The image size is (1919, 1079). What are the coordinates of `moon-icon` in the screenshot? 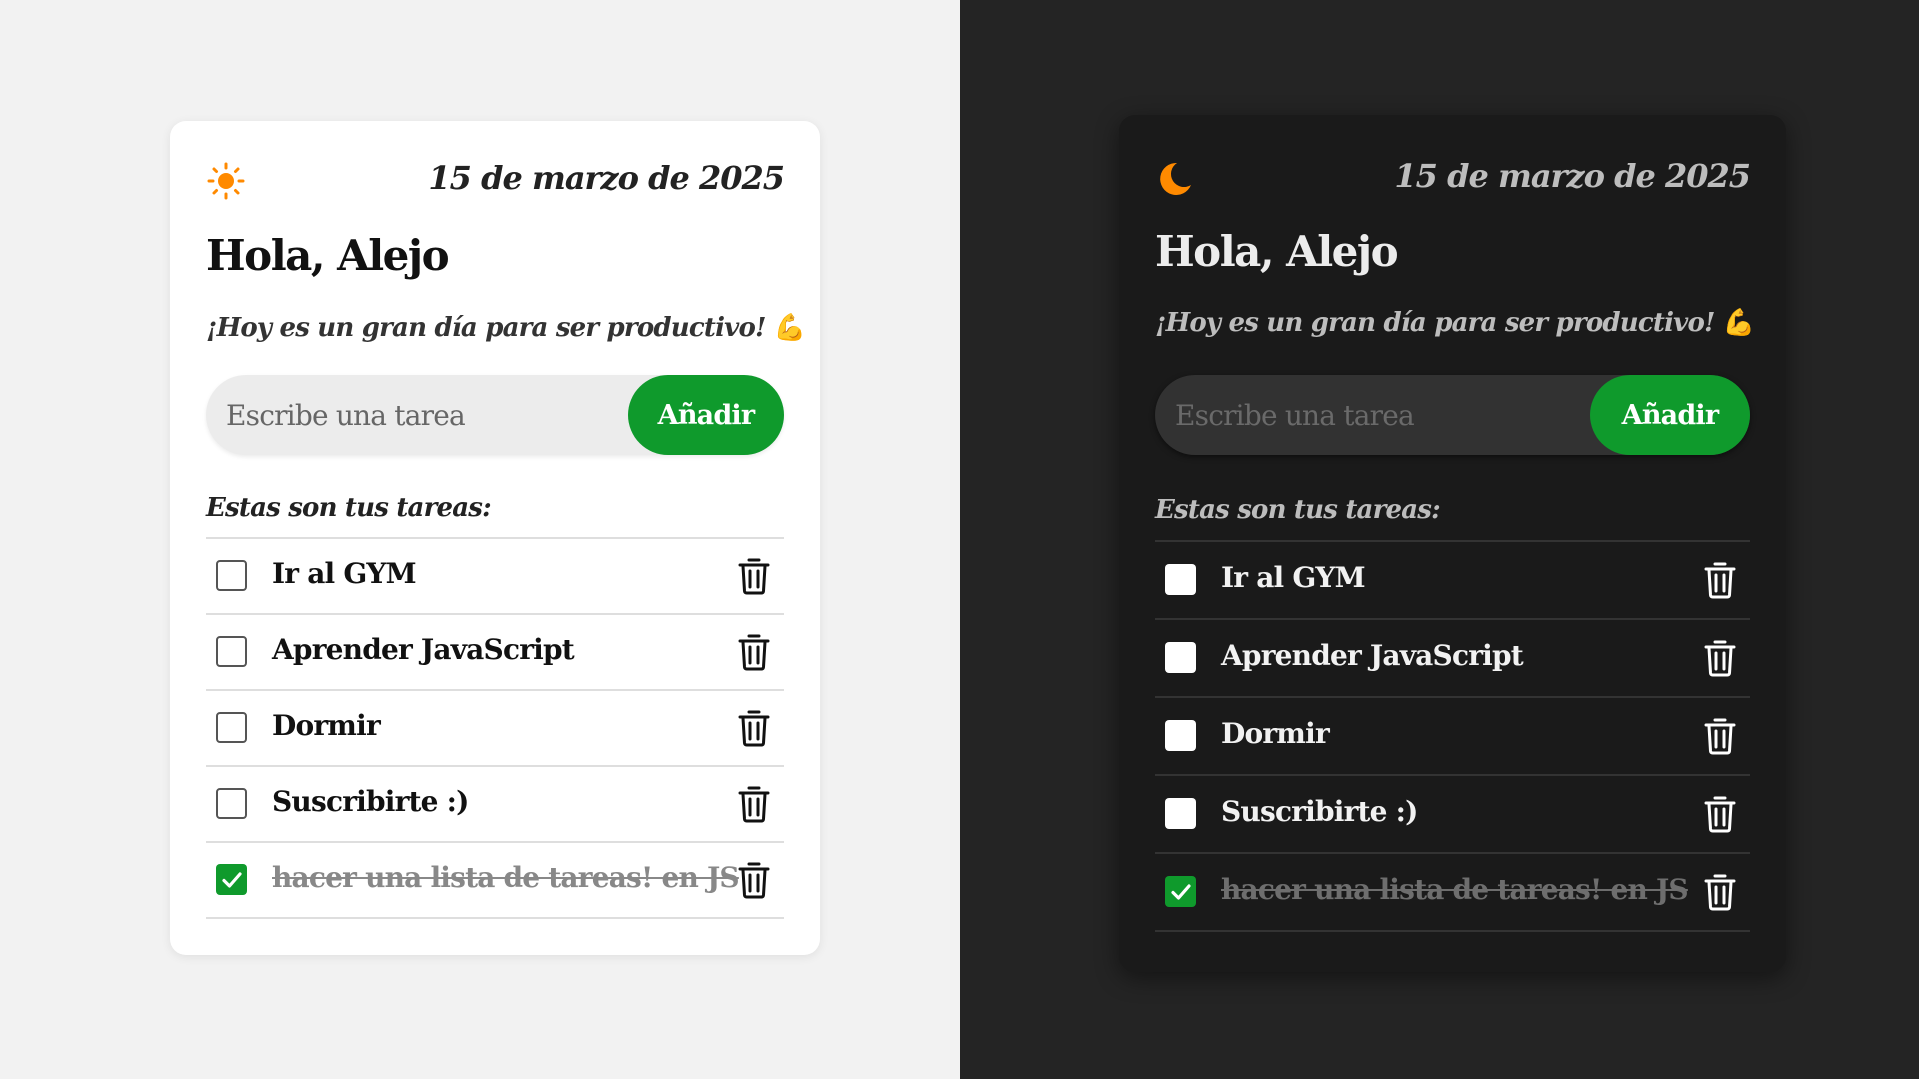 It's located at (1175, 179).